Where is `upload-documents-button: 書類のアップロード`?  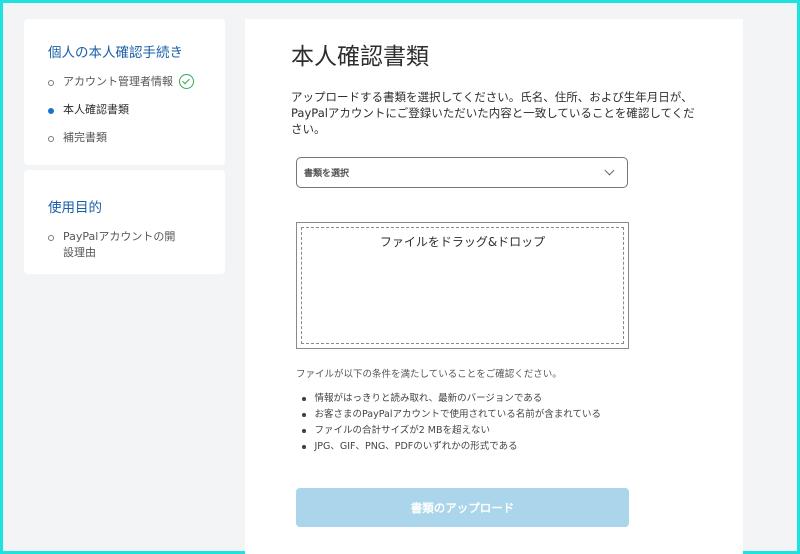 upload-documents-button: 書類のアップロード is located at coordinates (462, 507).